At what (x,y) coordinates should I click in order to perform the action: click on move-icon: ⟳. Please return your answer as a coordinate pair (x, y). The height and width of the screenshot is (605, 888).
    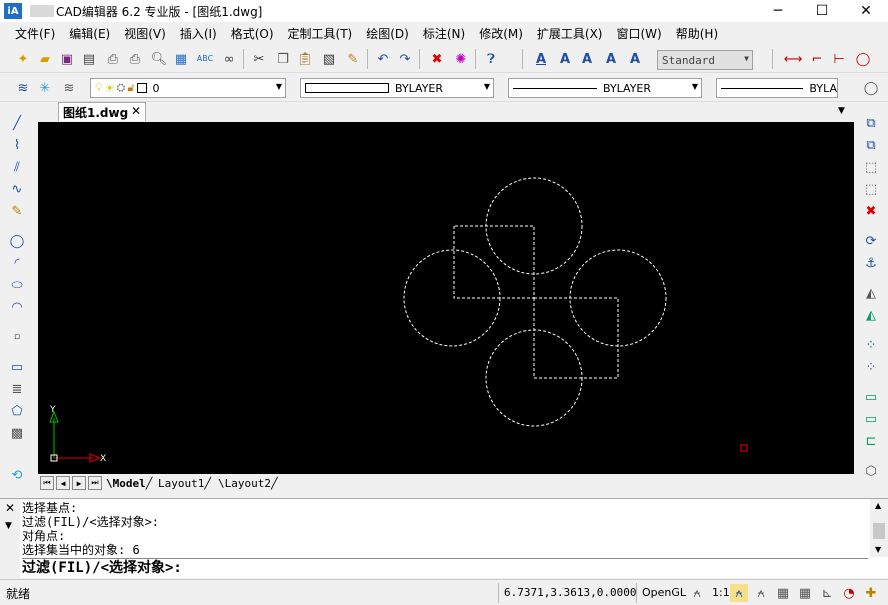
    Looking at the image, I should click on (871, 241).